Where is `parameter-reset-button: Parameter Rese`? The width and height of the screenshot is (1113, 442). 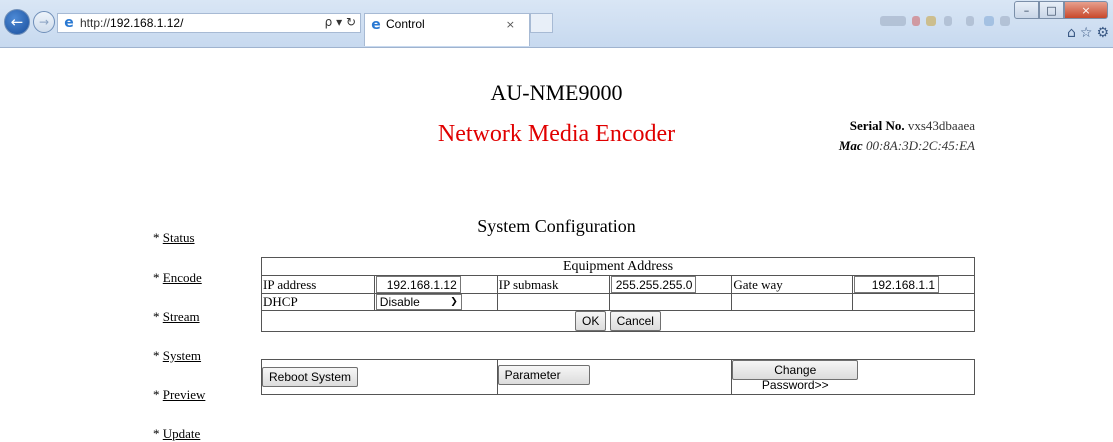 parameter-reset-button: Parameter Rese is located at coordinates (543, 374).